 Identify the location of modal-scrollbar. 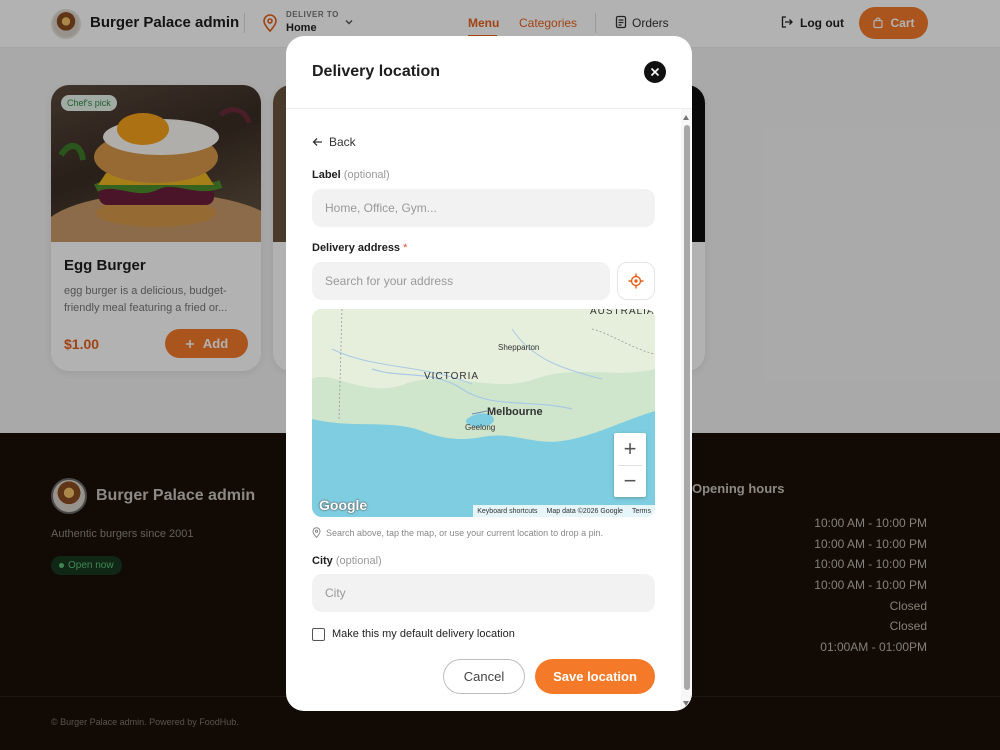
(686, 410).